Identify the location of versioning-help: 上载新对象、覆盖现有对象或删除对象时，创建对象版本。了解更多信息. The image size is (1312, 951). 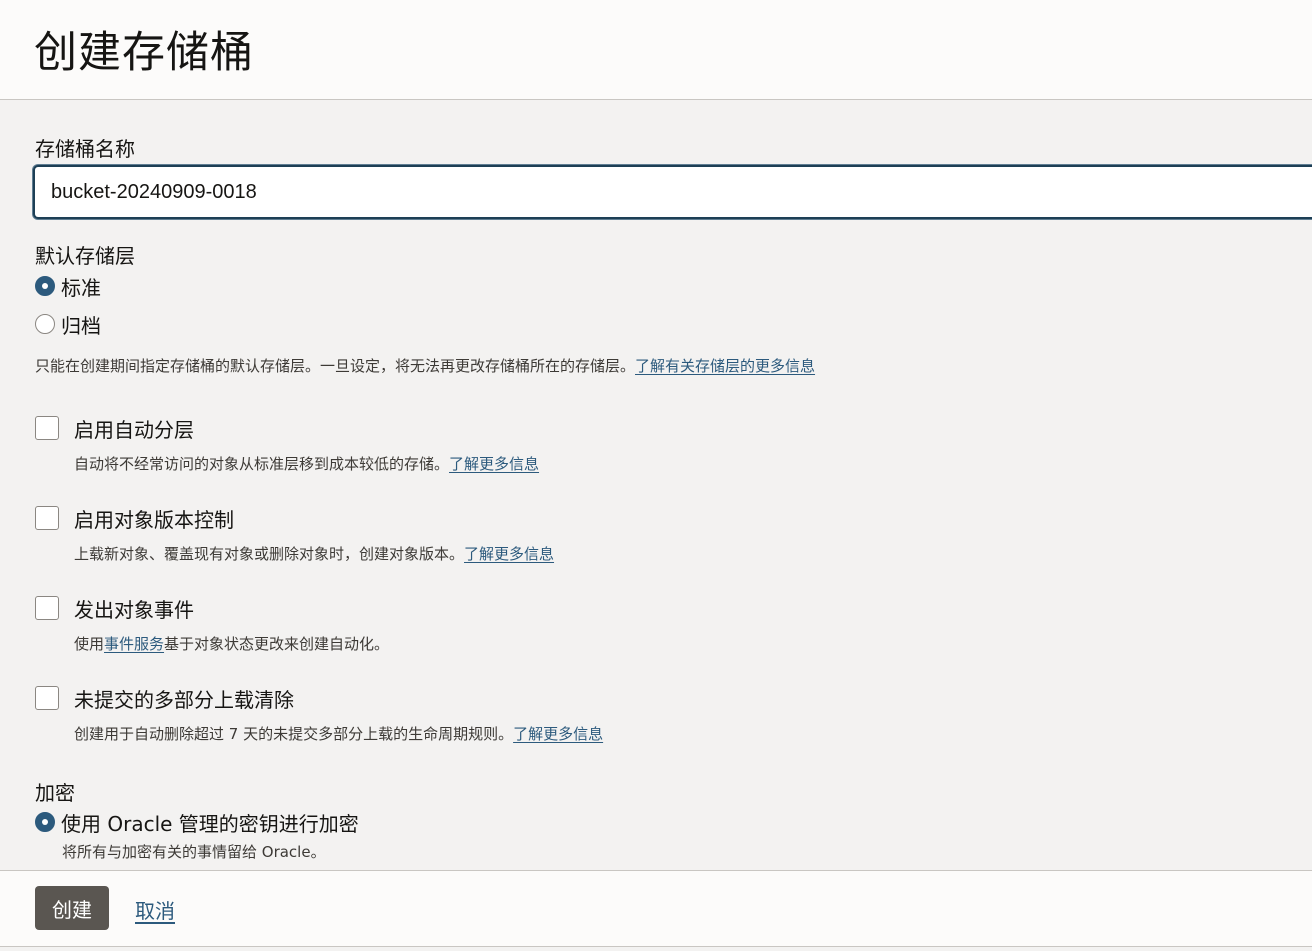
(314, 553).